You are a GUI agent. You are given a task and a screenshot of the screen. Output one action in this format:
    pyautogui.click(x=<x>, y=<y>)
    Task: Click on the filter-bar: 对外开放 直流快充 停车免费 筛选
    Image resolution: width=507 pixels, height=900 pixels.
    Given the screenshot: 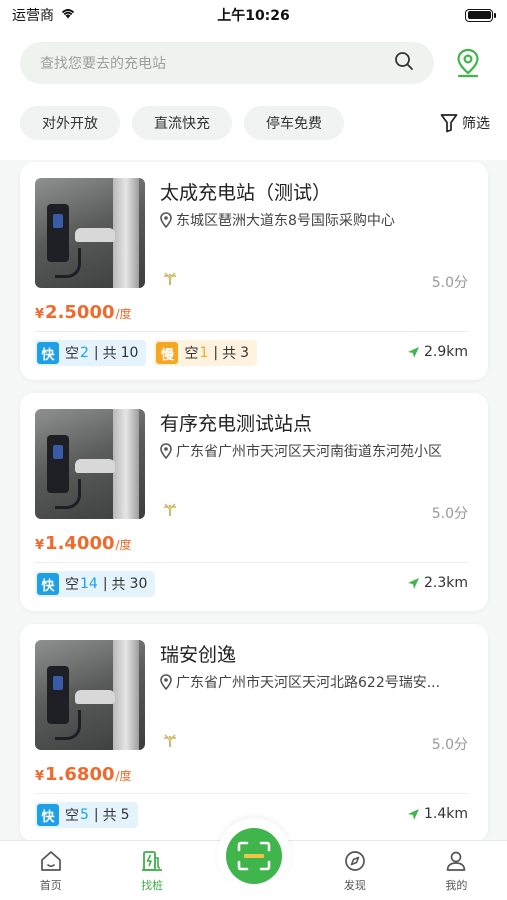 What is the action you would take?
    pyautogui.click(x=255, y=123)
    